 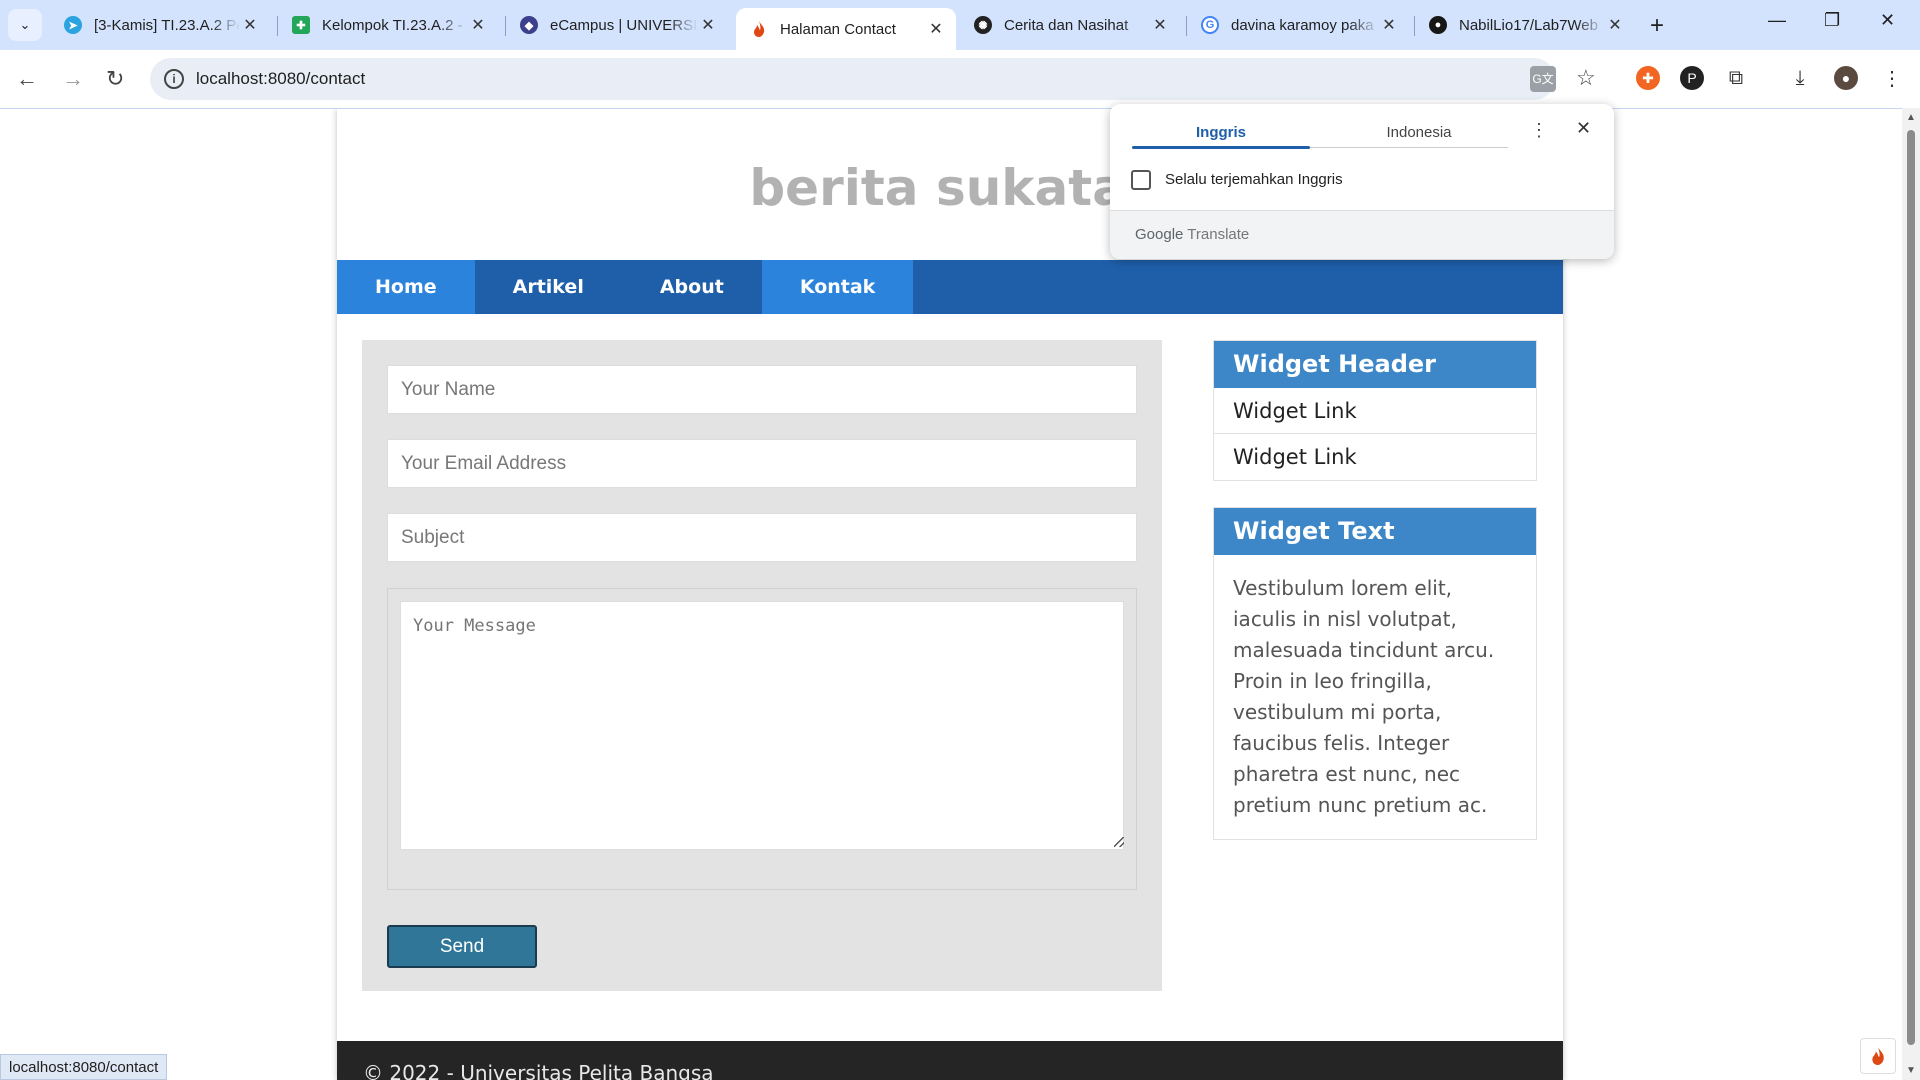 I want to click on telegram-icon: ➤, so click(x=73, y=25).